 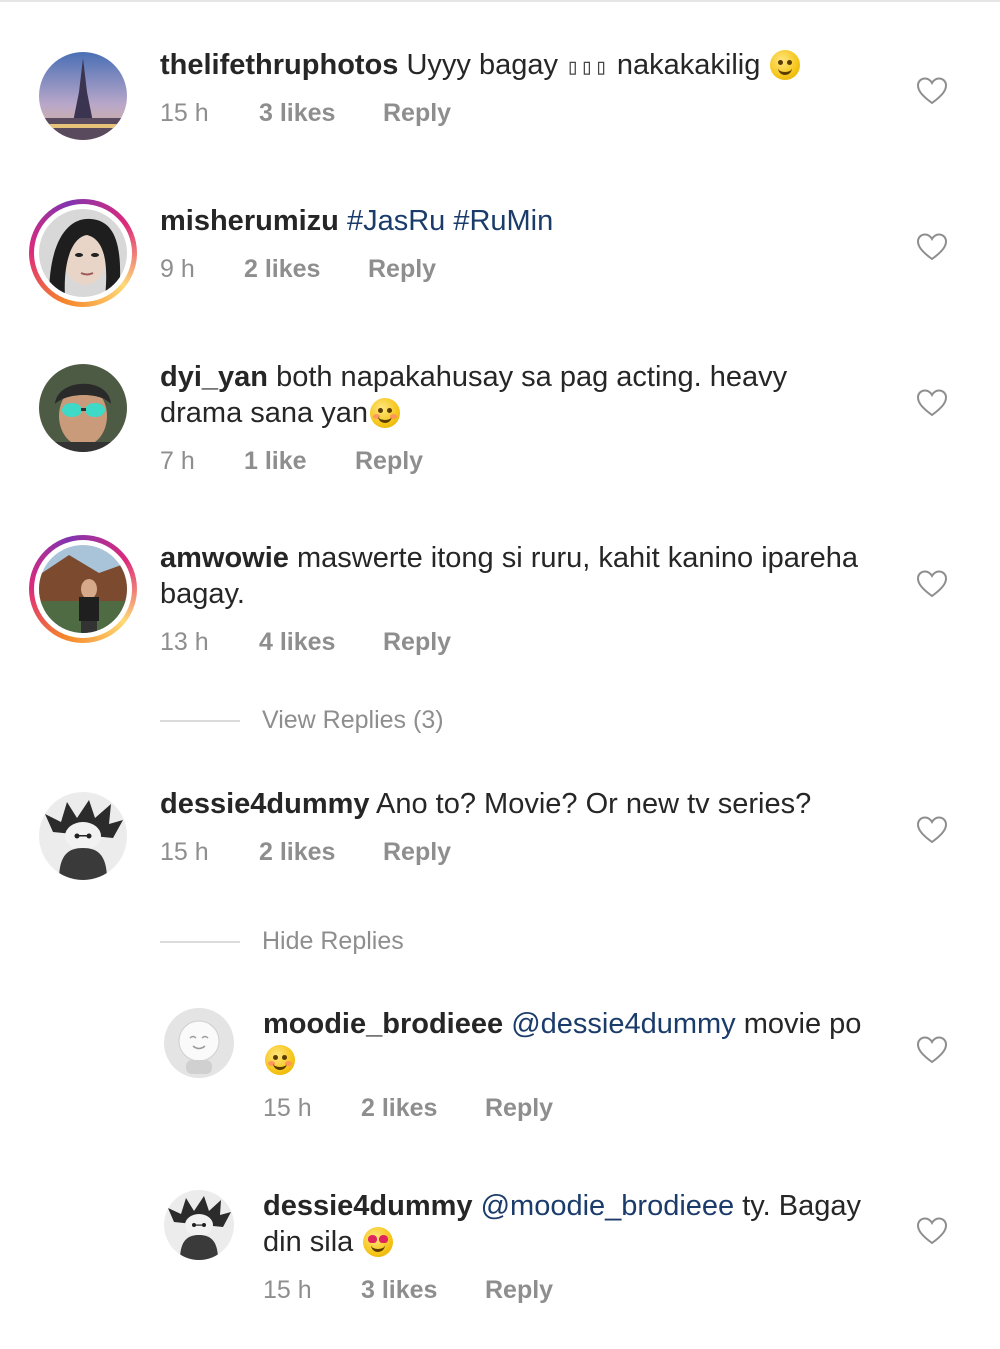 What do you see at coordinates (399, 1290) in the screenshot?
I see `reply-likes: 3 likes` at bounding box center [399, 1290].